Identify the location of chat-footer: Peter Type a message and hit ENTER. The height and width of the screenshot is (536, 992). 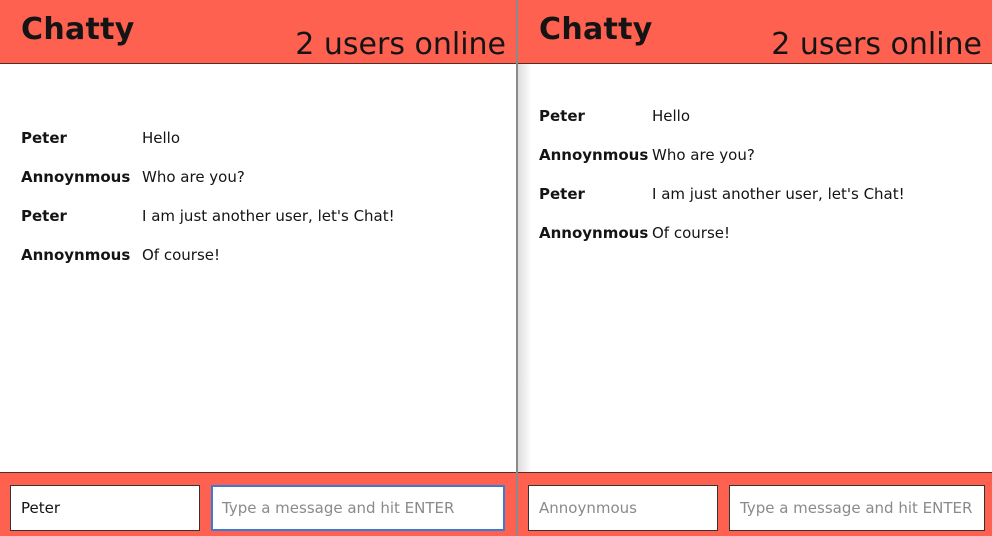
(258, 504).